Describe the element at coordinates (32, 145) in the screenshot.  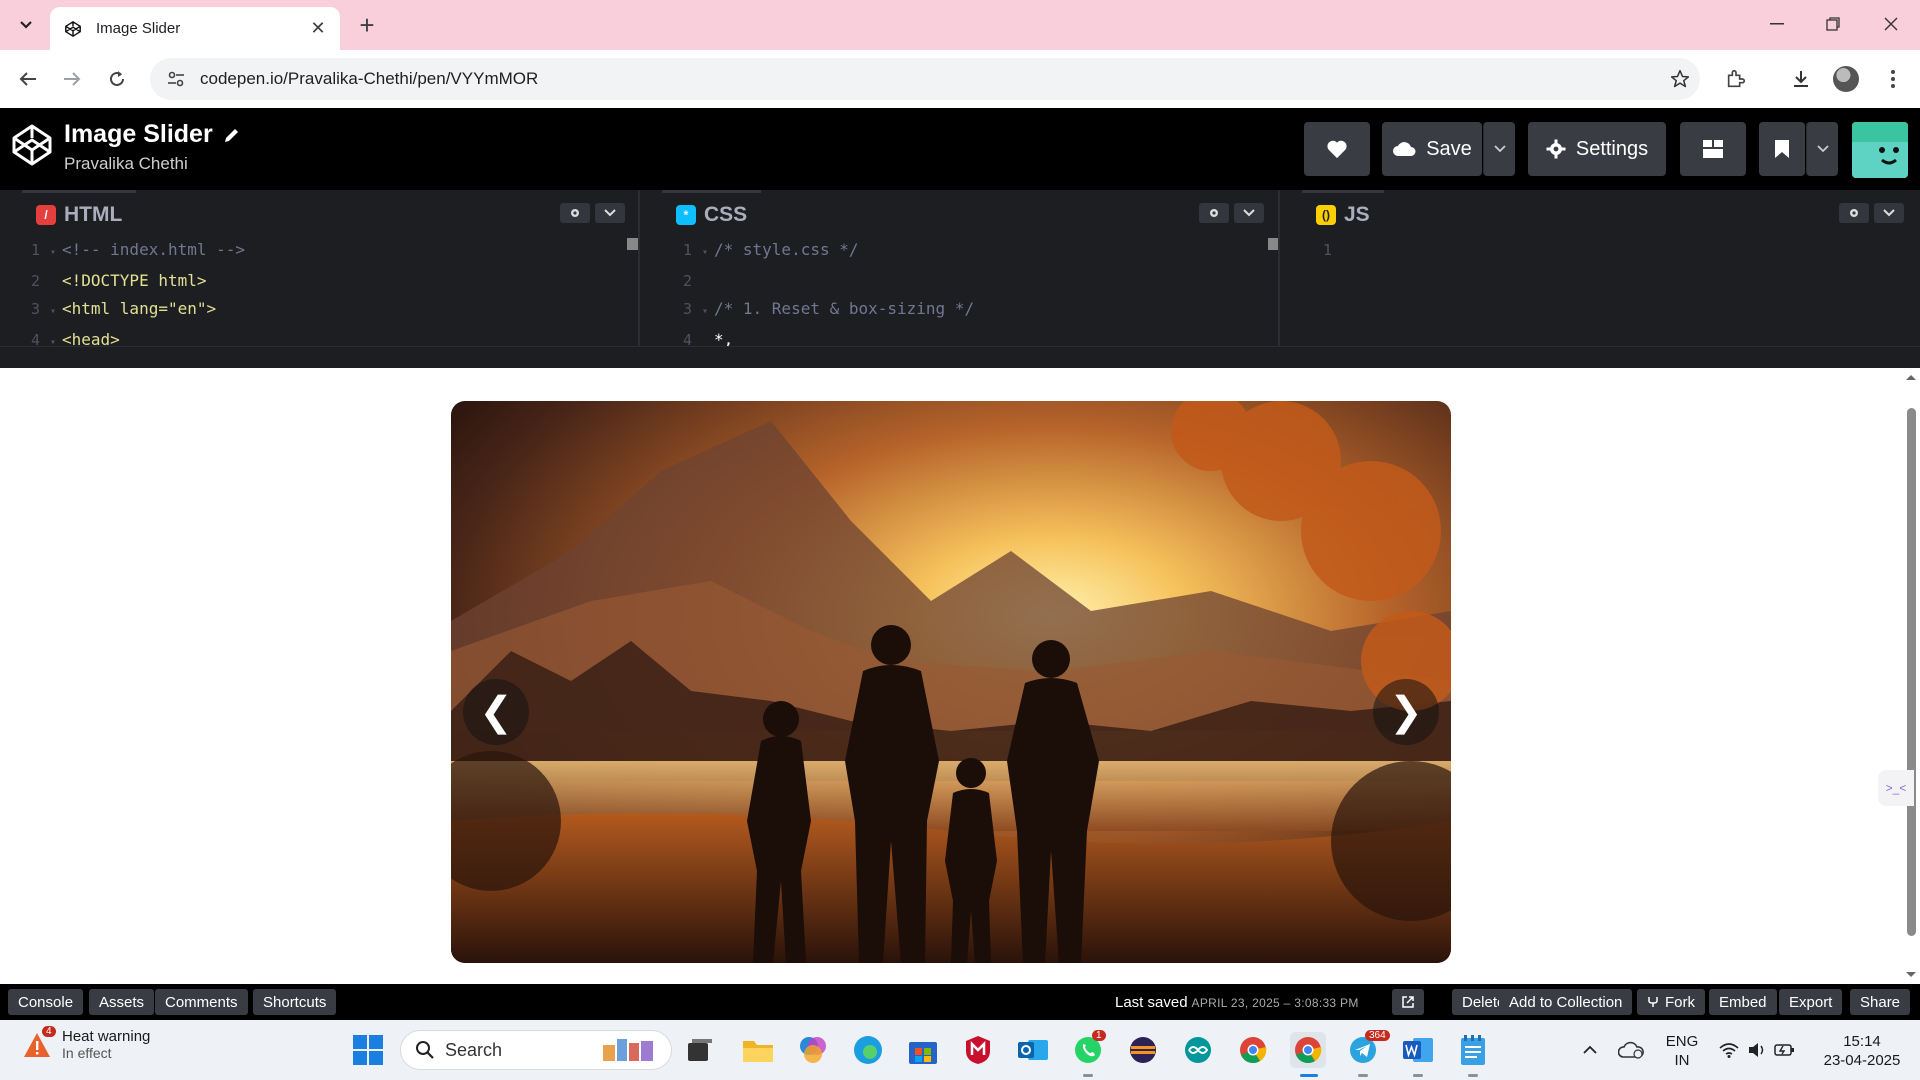
I see `codepen-logo-icon` at that location.